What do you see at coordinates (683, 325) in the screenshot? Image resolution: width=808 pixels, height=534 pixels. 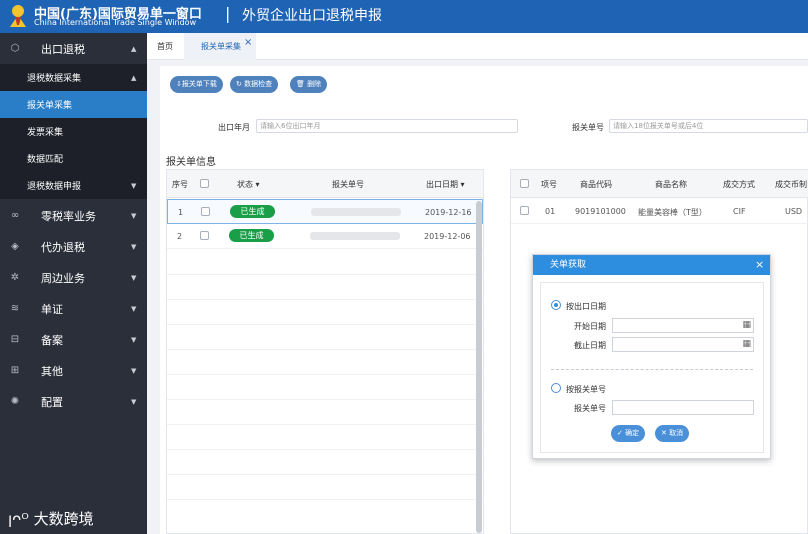 I see `start-date-input: ▦` at bounding box center [683, 325].